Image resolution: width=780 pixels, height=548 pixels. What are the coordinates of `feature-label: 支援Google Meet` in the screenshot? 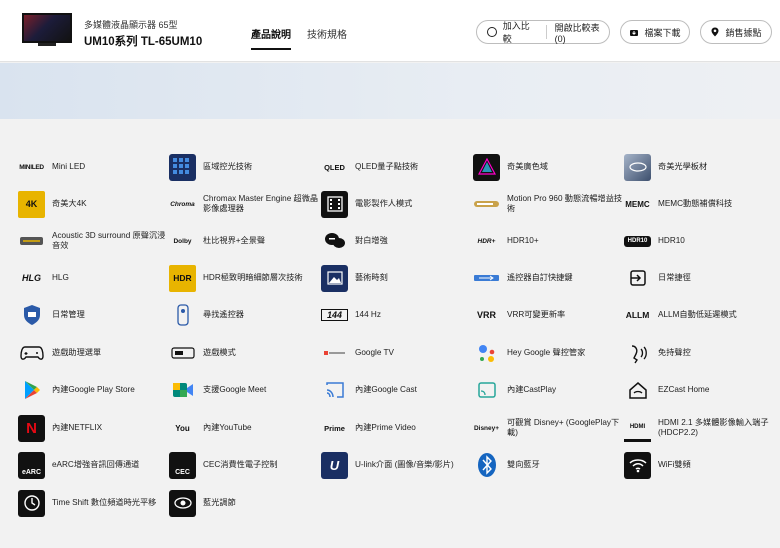 It's located at (235, 389).